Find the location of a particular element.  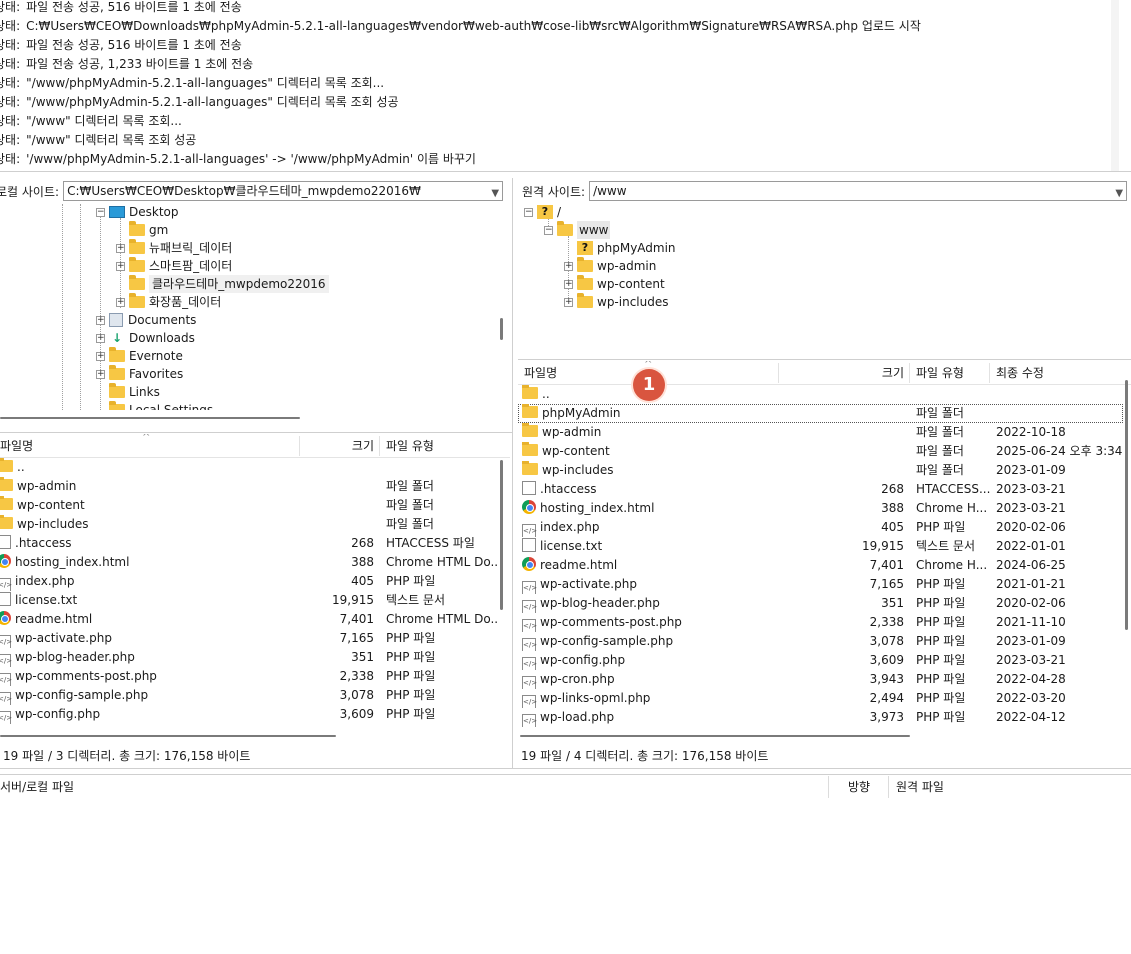

local-tree-h-scrollbar is located at coordinates (150, 418).